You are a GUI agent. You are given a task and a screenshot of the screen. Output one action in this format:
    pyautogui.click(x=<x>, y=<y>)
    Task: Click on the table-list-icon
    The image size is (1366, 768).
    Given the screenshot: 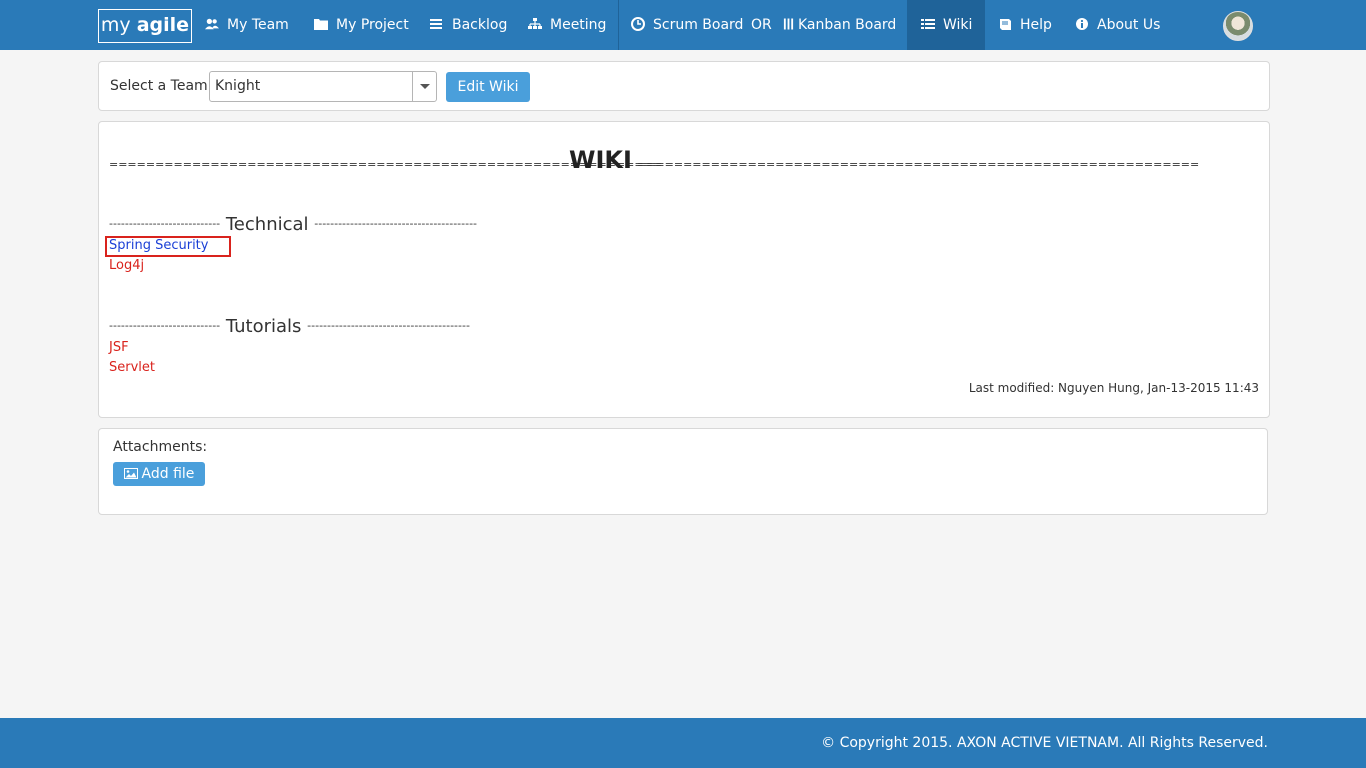 What is the action you would take?
    pyautogui.click(x=928, y=24)
    